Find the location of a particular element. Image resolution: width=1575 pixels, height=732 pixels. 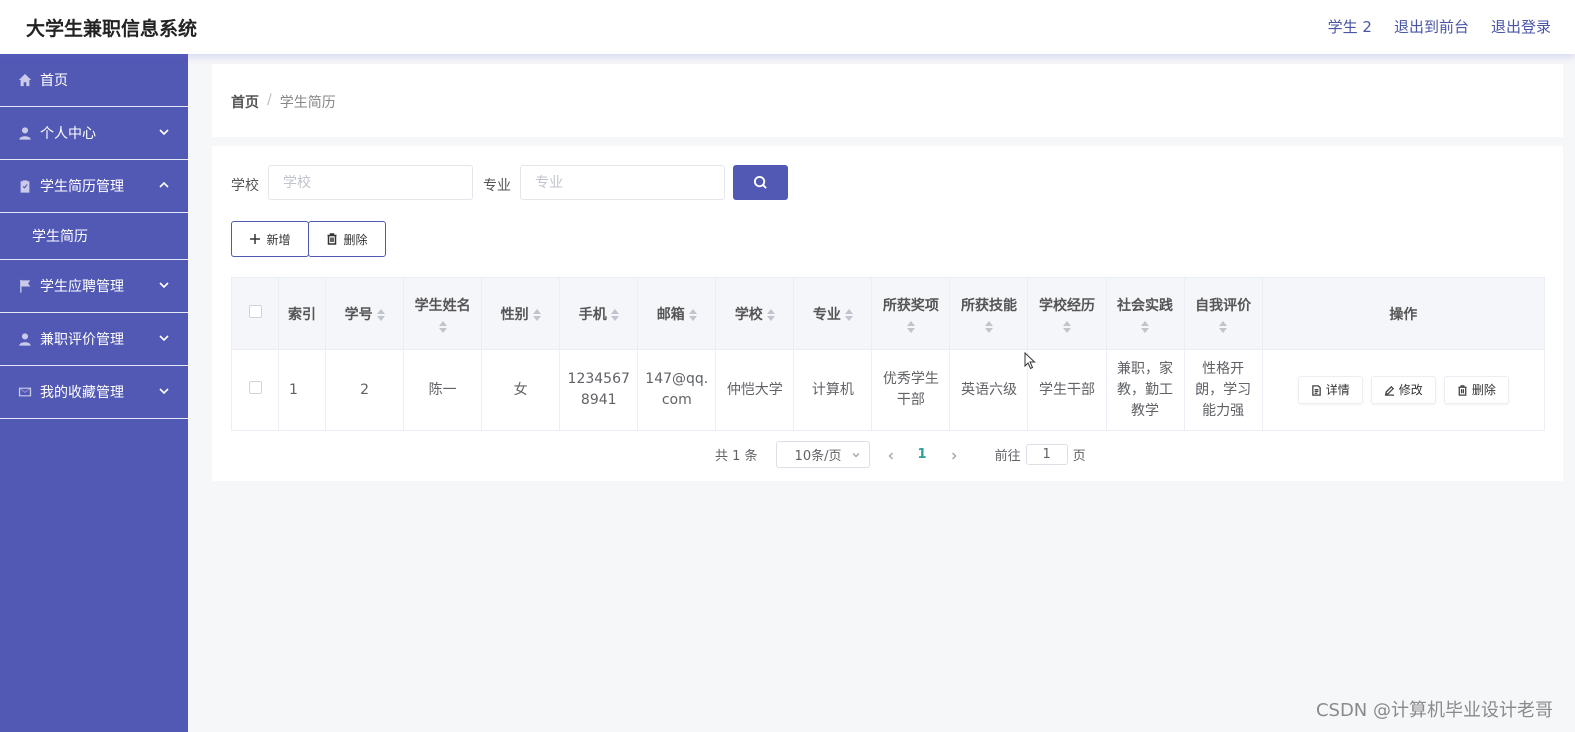

cell-name: 陈一 is located at coordinates (443, 390).